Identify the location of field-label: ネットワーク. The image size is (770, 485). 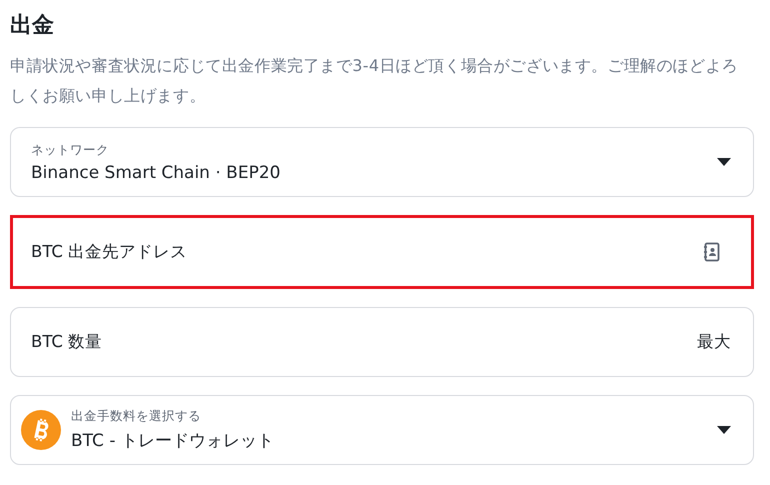
(70, 150).